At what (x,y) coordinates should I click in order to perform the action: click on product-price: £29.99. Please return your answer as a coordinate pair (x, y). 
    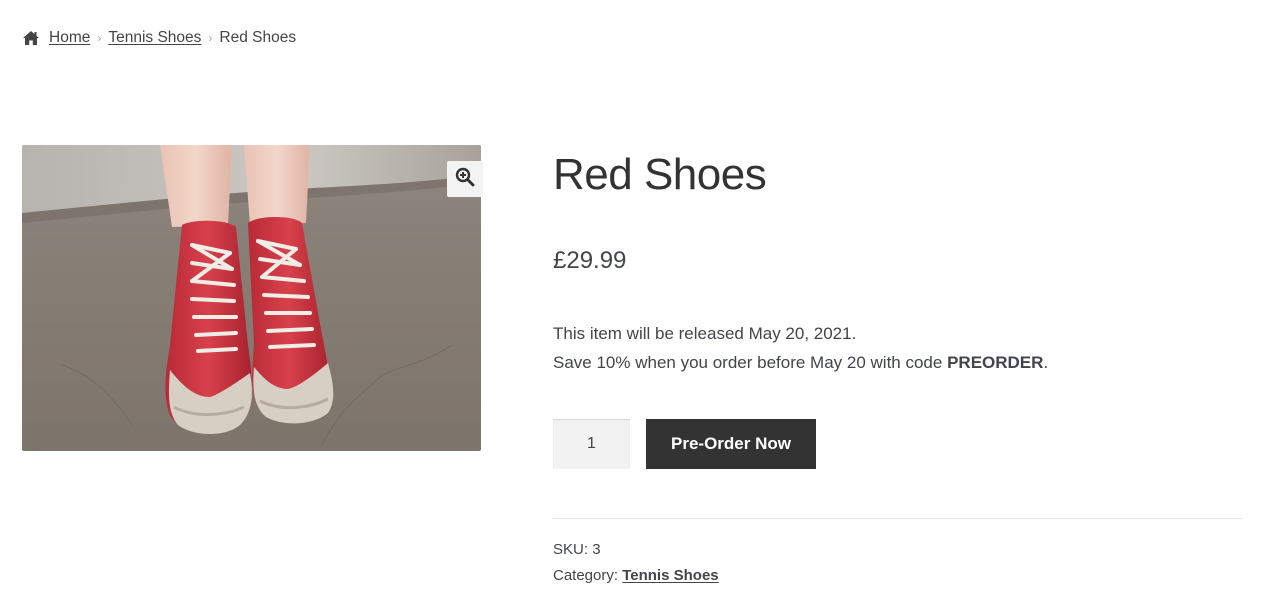
    Looking at the image, I should click on (590, 260).